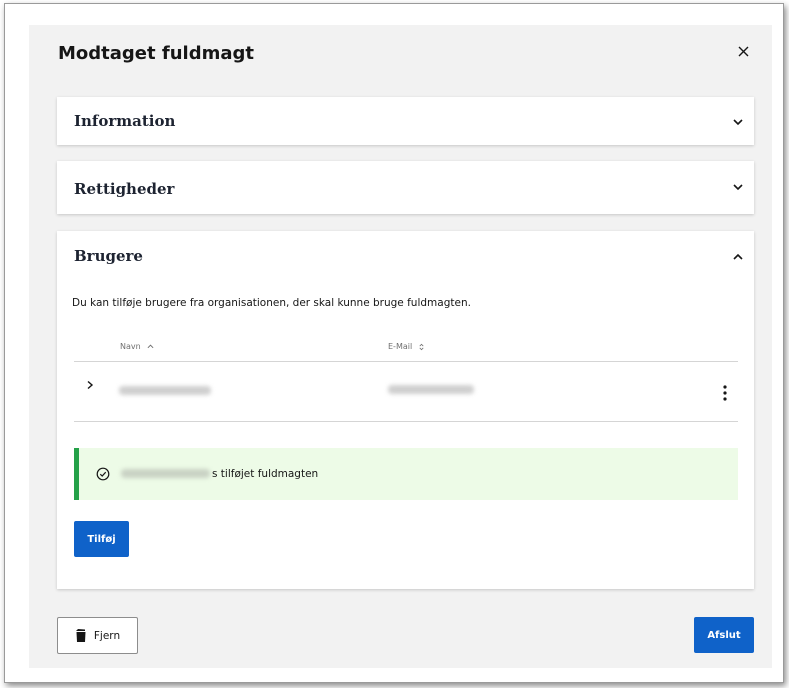 This screenshot has width=789, height=688. I want to click on finish-button: Afslut, so click(724, 635).